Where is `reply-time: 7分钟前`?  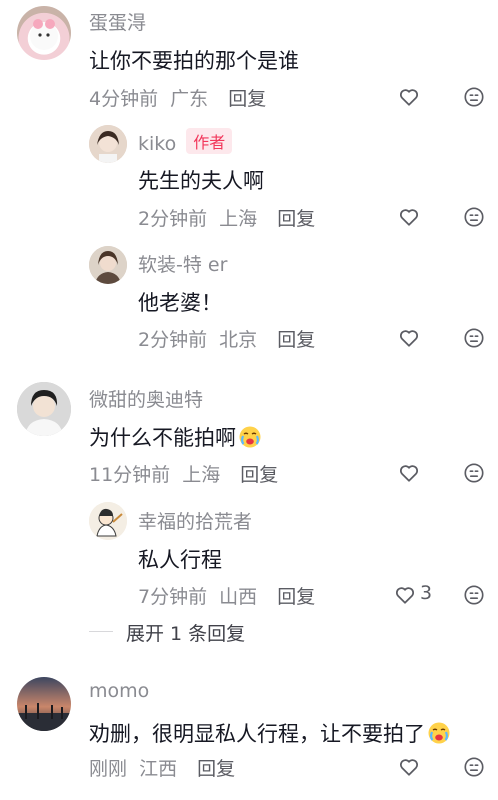 reply-time: 7分钟前 is located at coordinates (173, 597).